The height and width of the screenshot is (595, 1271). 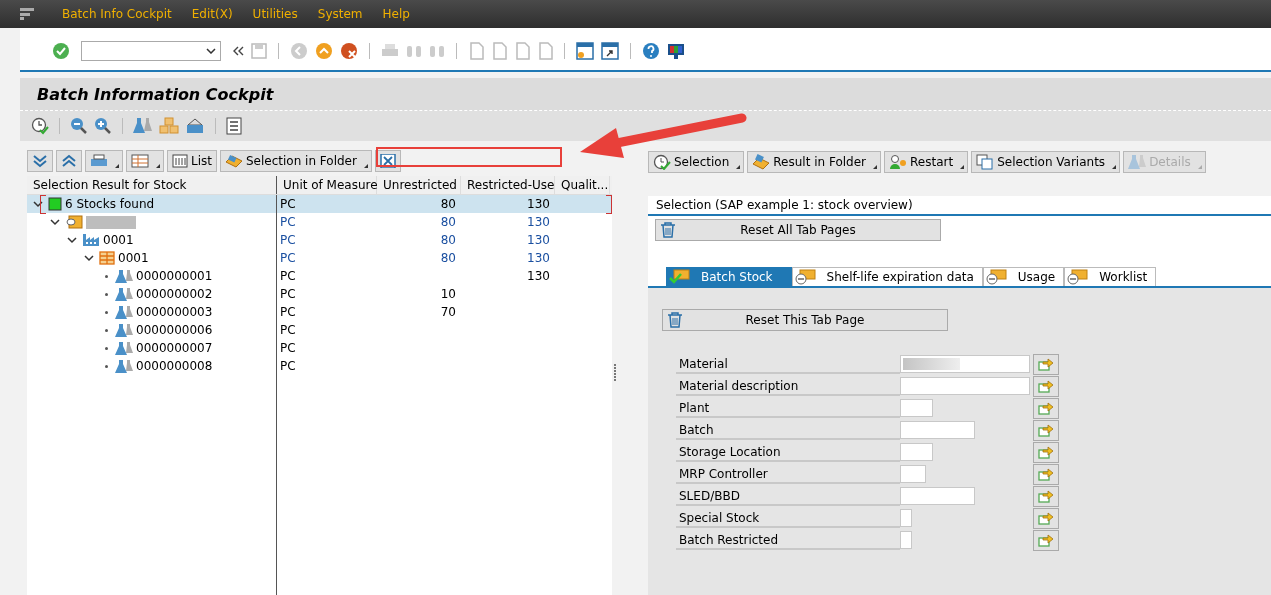 What do you see at coordinates (327, 185) in the screenshot?
I see `column-header: Unit of Measure` at bounding box center [327, 185].